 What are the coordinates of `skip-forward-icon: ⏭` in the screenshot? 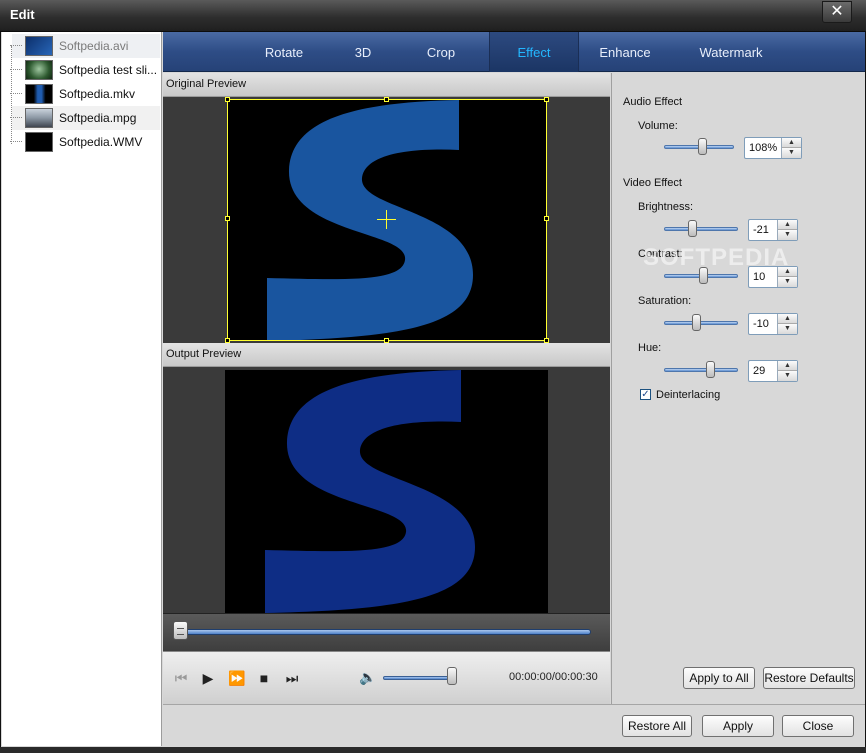 It's located at (292, 678).